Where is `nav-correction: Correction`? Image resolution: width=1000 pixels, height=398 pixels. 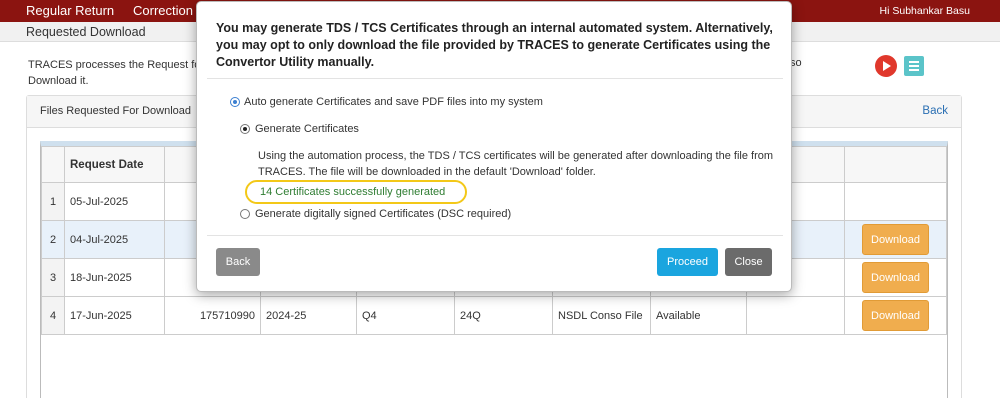 nav-correction: Correction is located at coordinates (163, 10).